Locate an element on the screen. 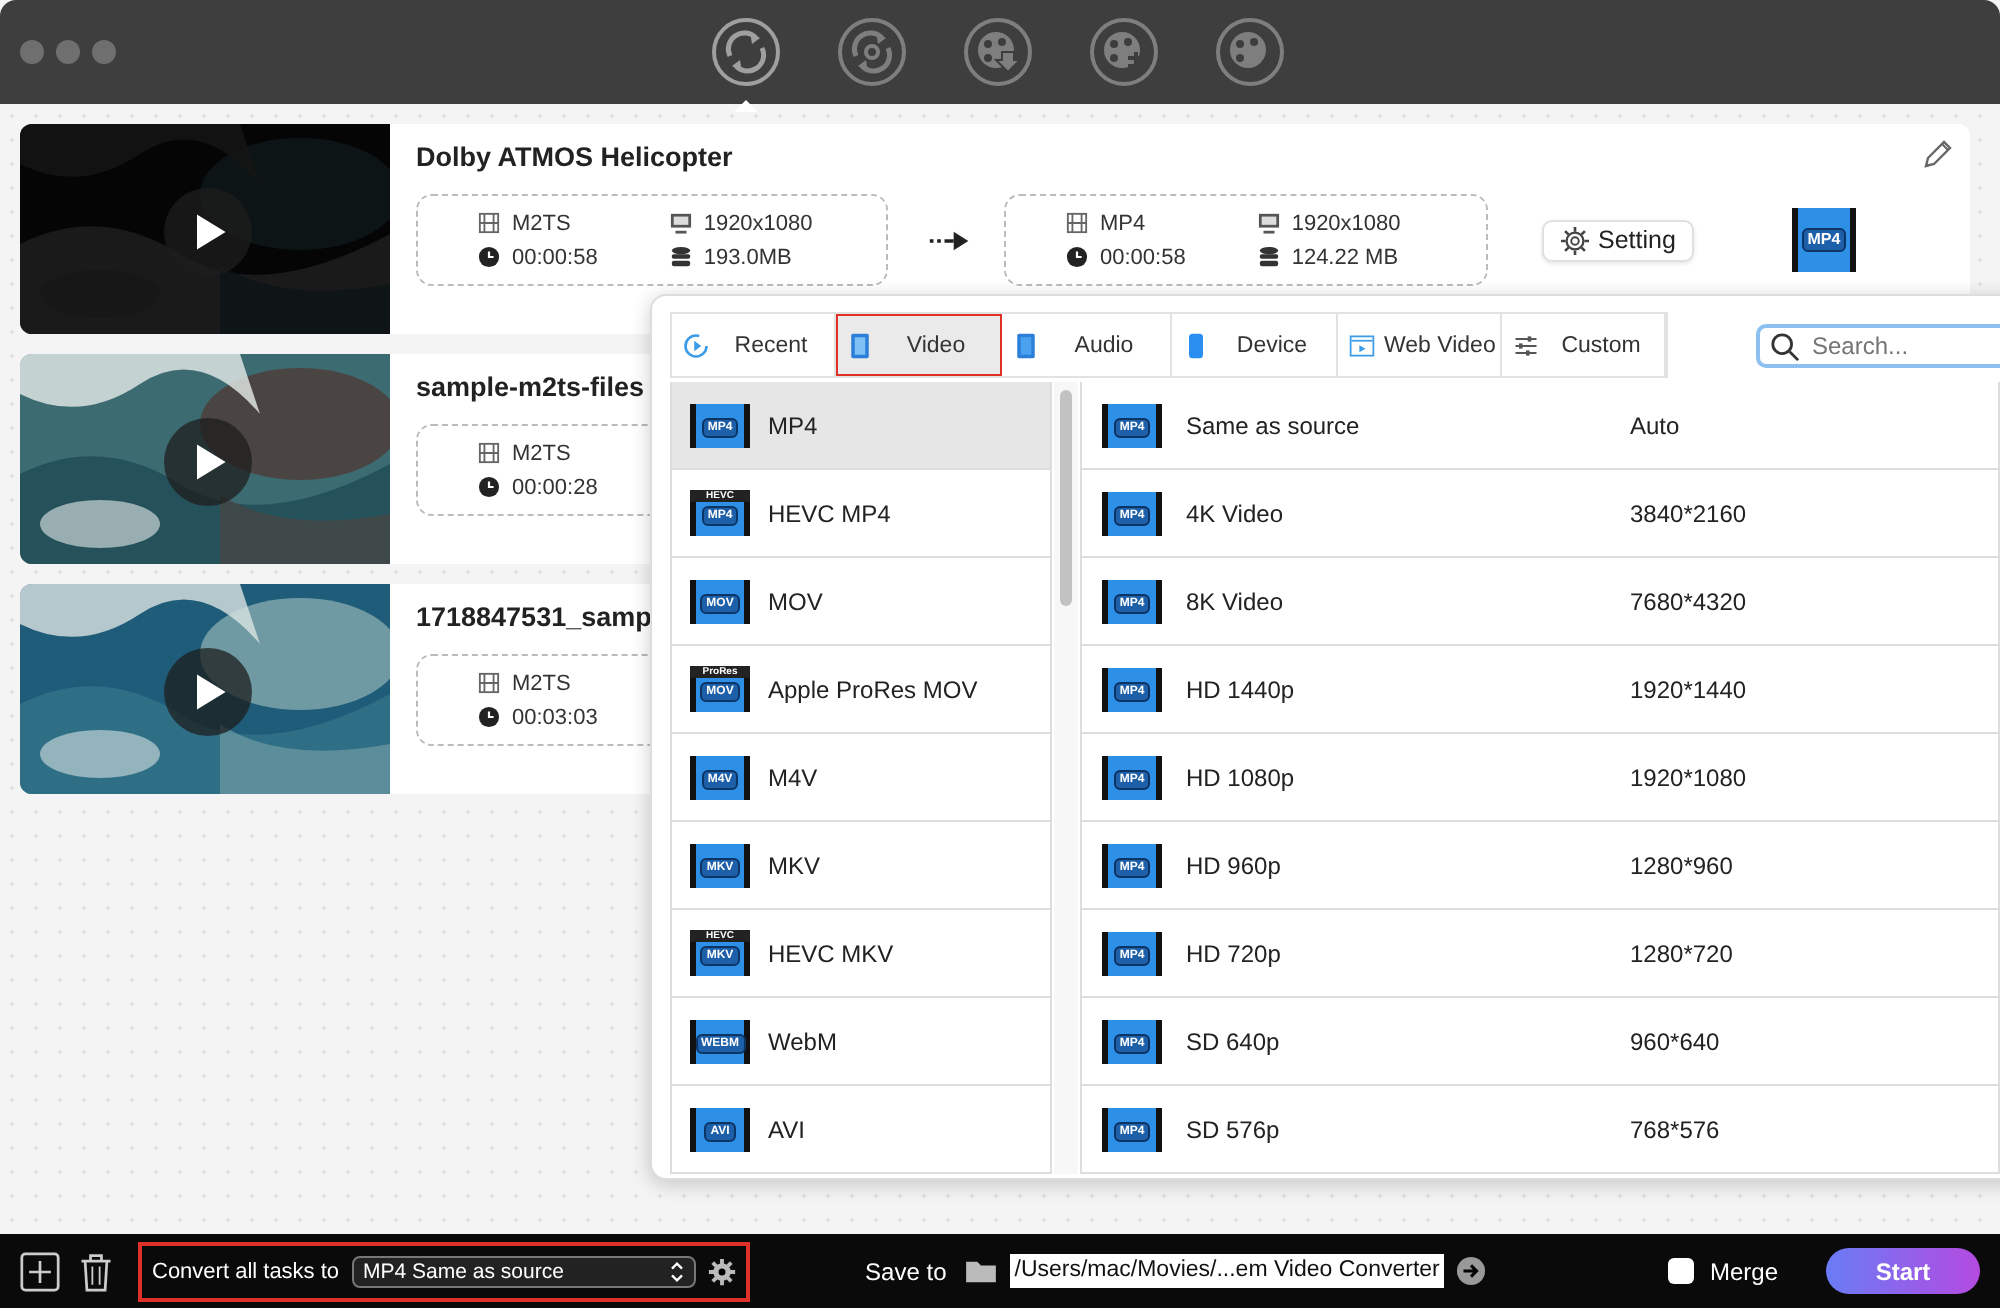 This screenshot has height=1308, width=2000. duration-text: 00:00:28 is located at coordinates (555, 487).